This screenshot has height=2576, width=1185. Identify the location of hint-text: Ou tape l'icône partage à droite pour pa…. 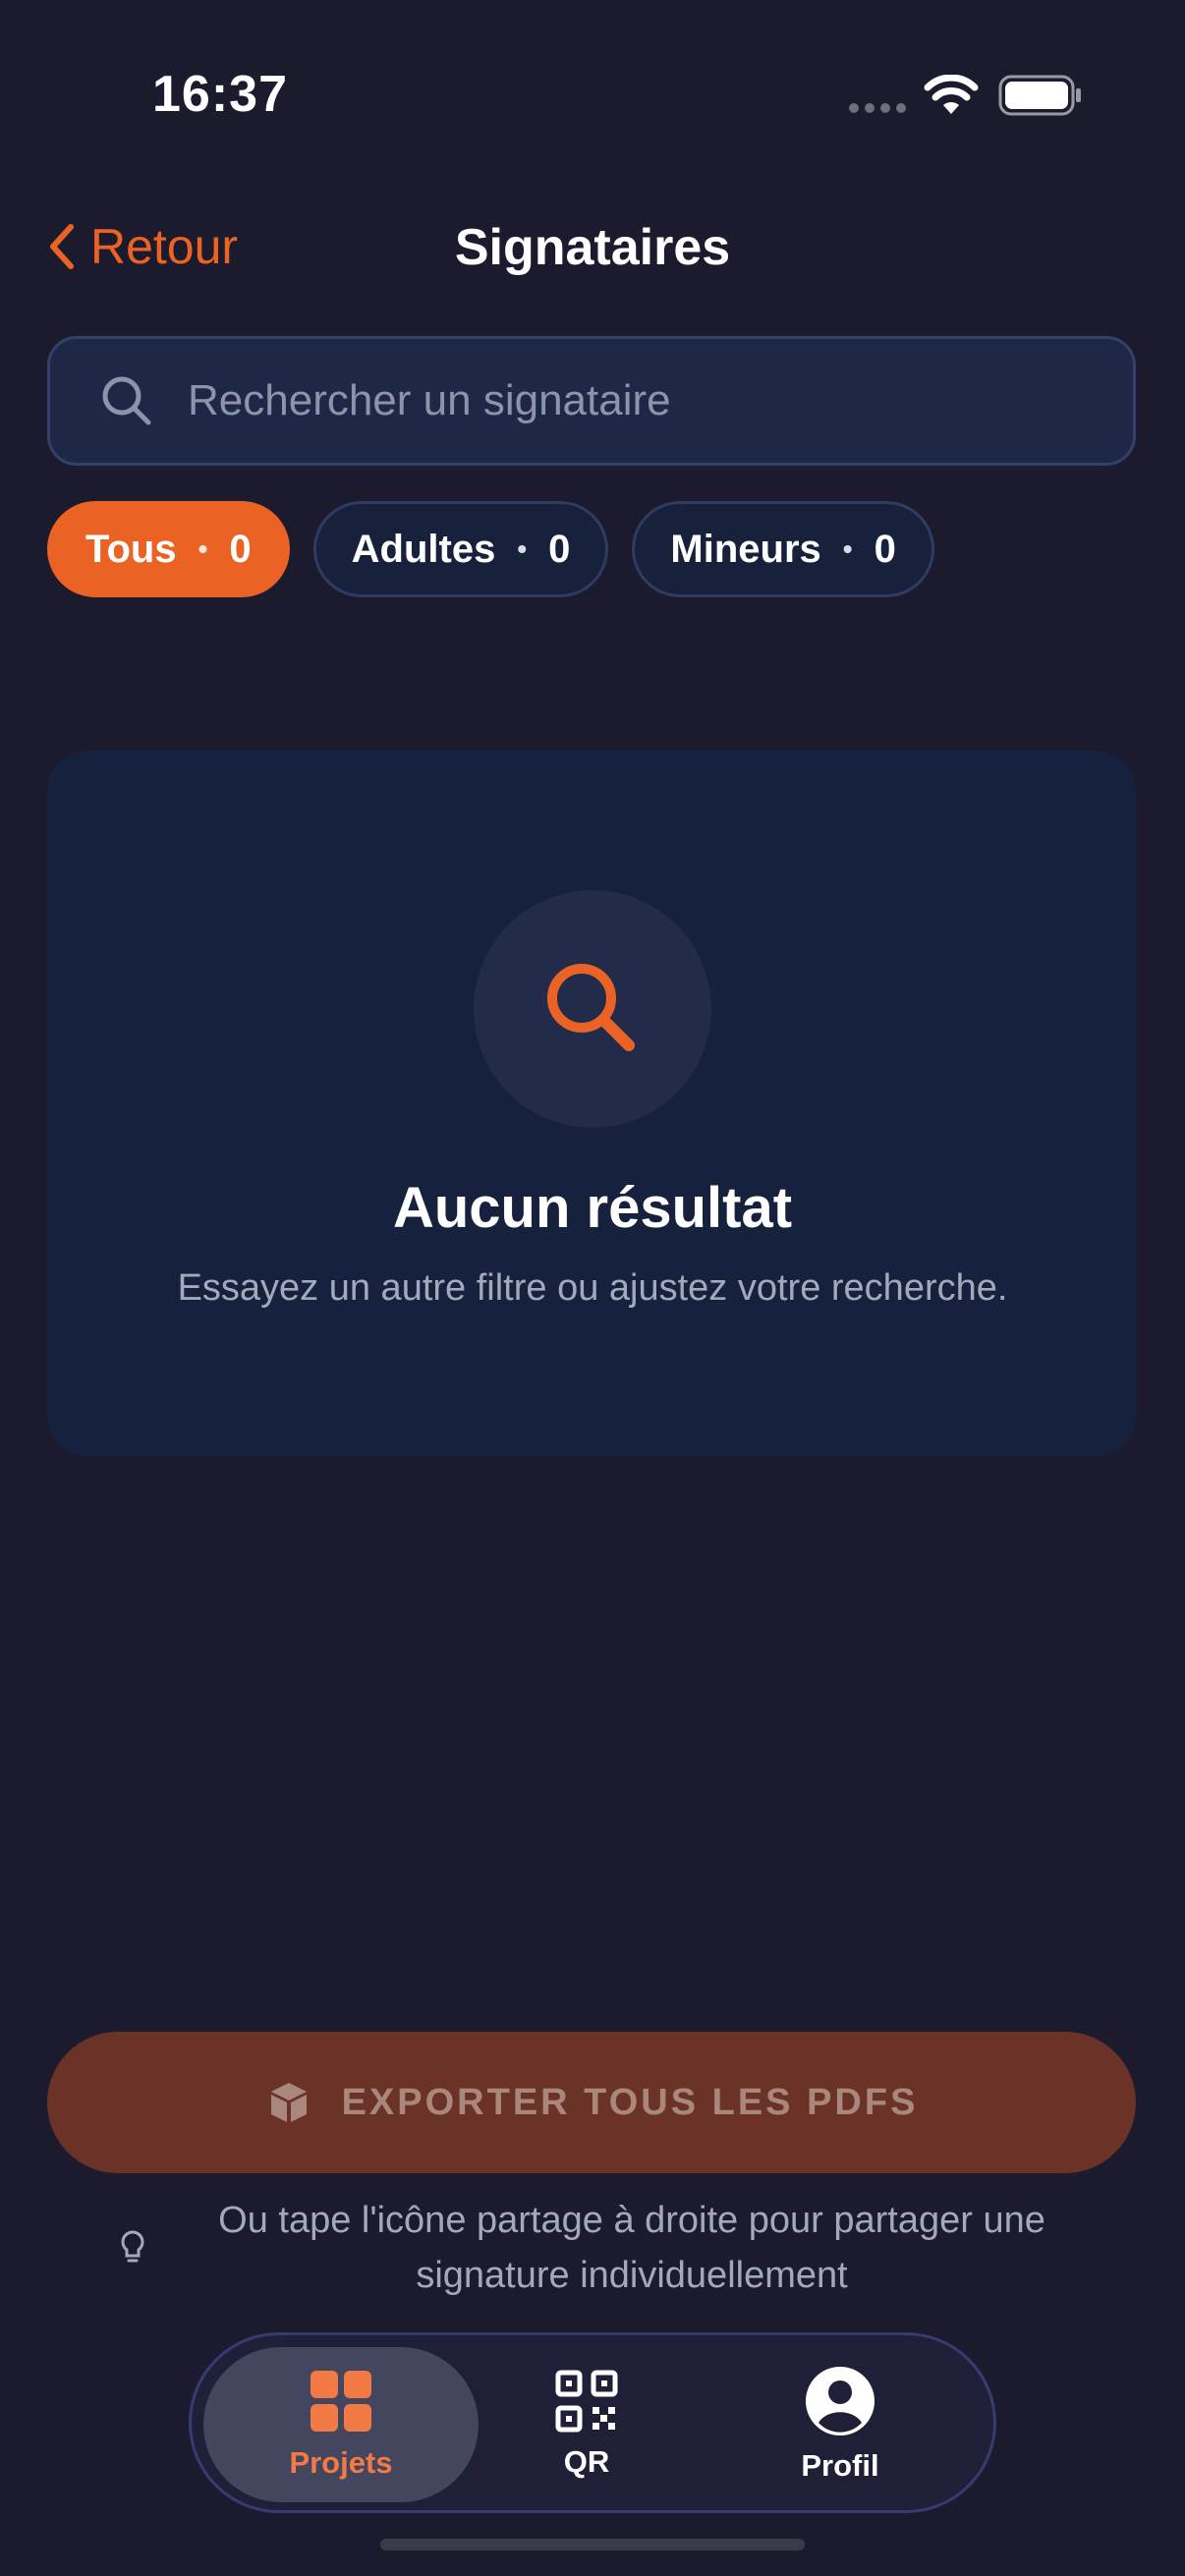
(631, 2248).